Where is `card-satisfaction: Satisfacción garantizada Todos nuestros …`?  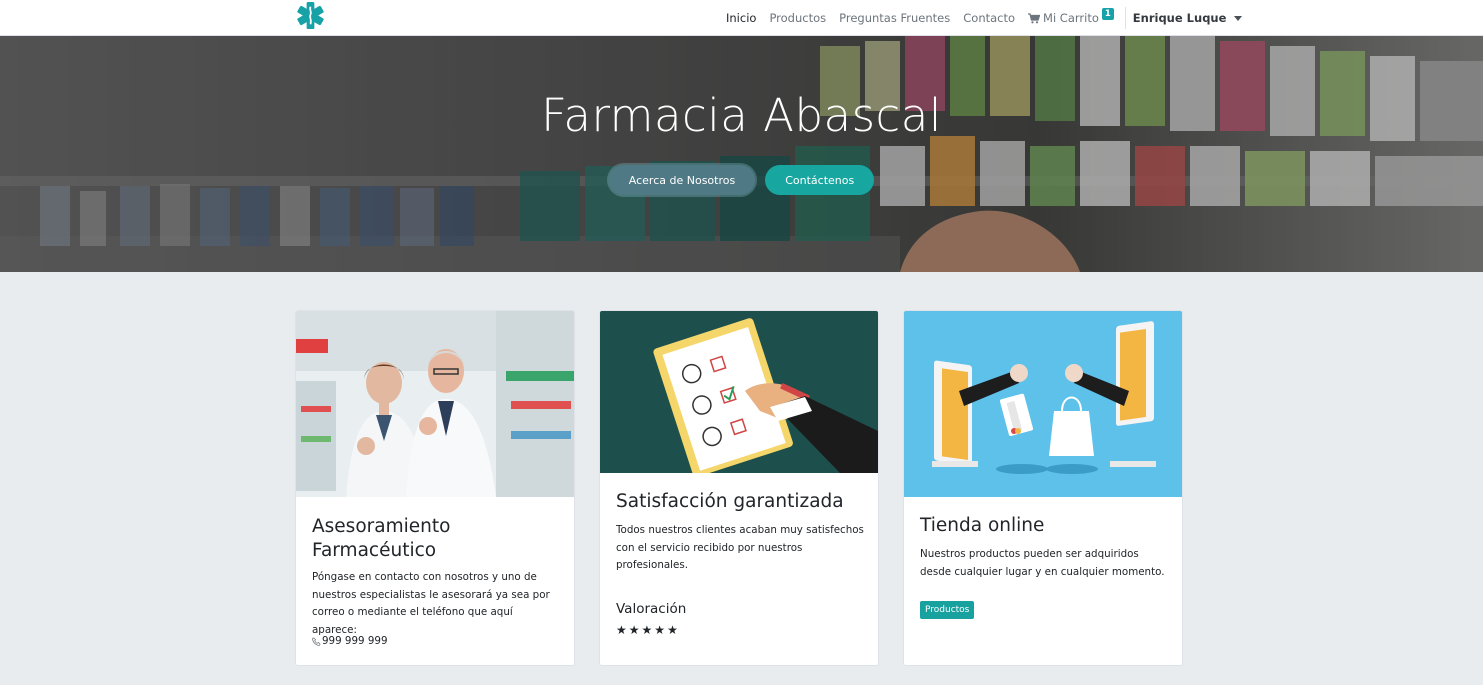 card-satisfaction: Satisfacción garantizada Todos nuestros … is located at coordinates (739, 488).